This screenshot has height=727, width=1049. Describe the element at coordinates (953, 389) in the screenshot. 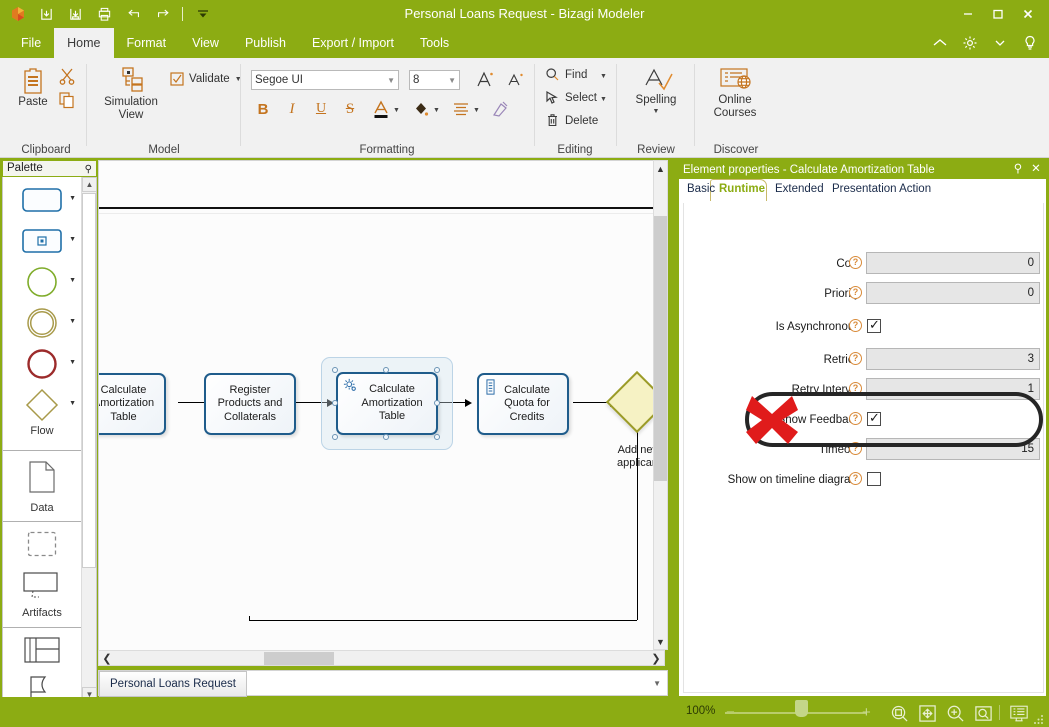

I see `retry-interval-input: 1` at that location.